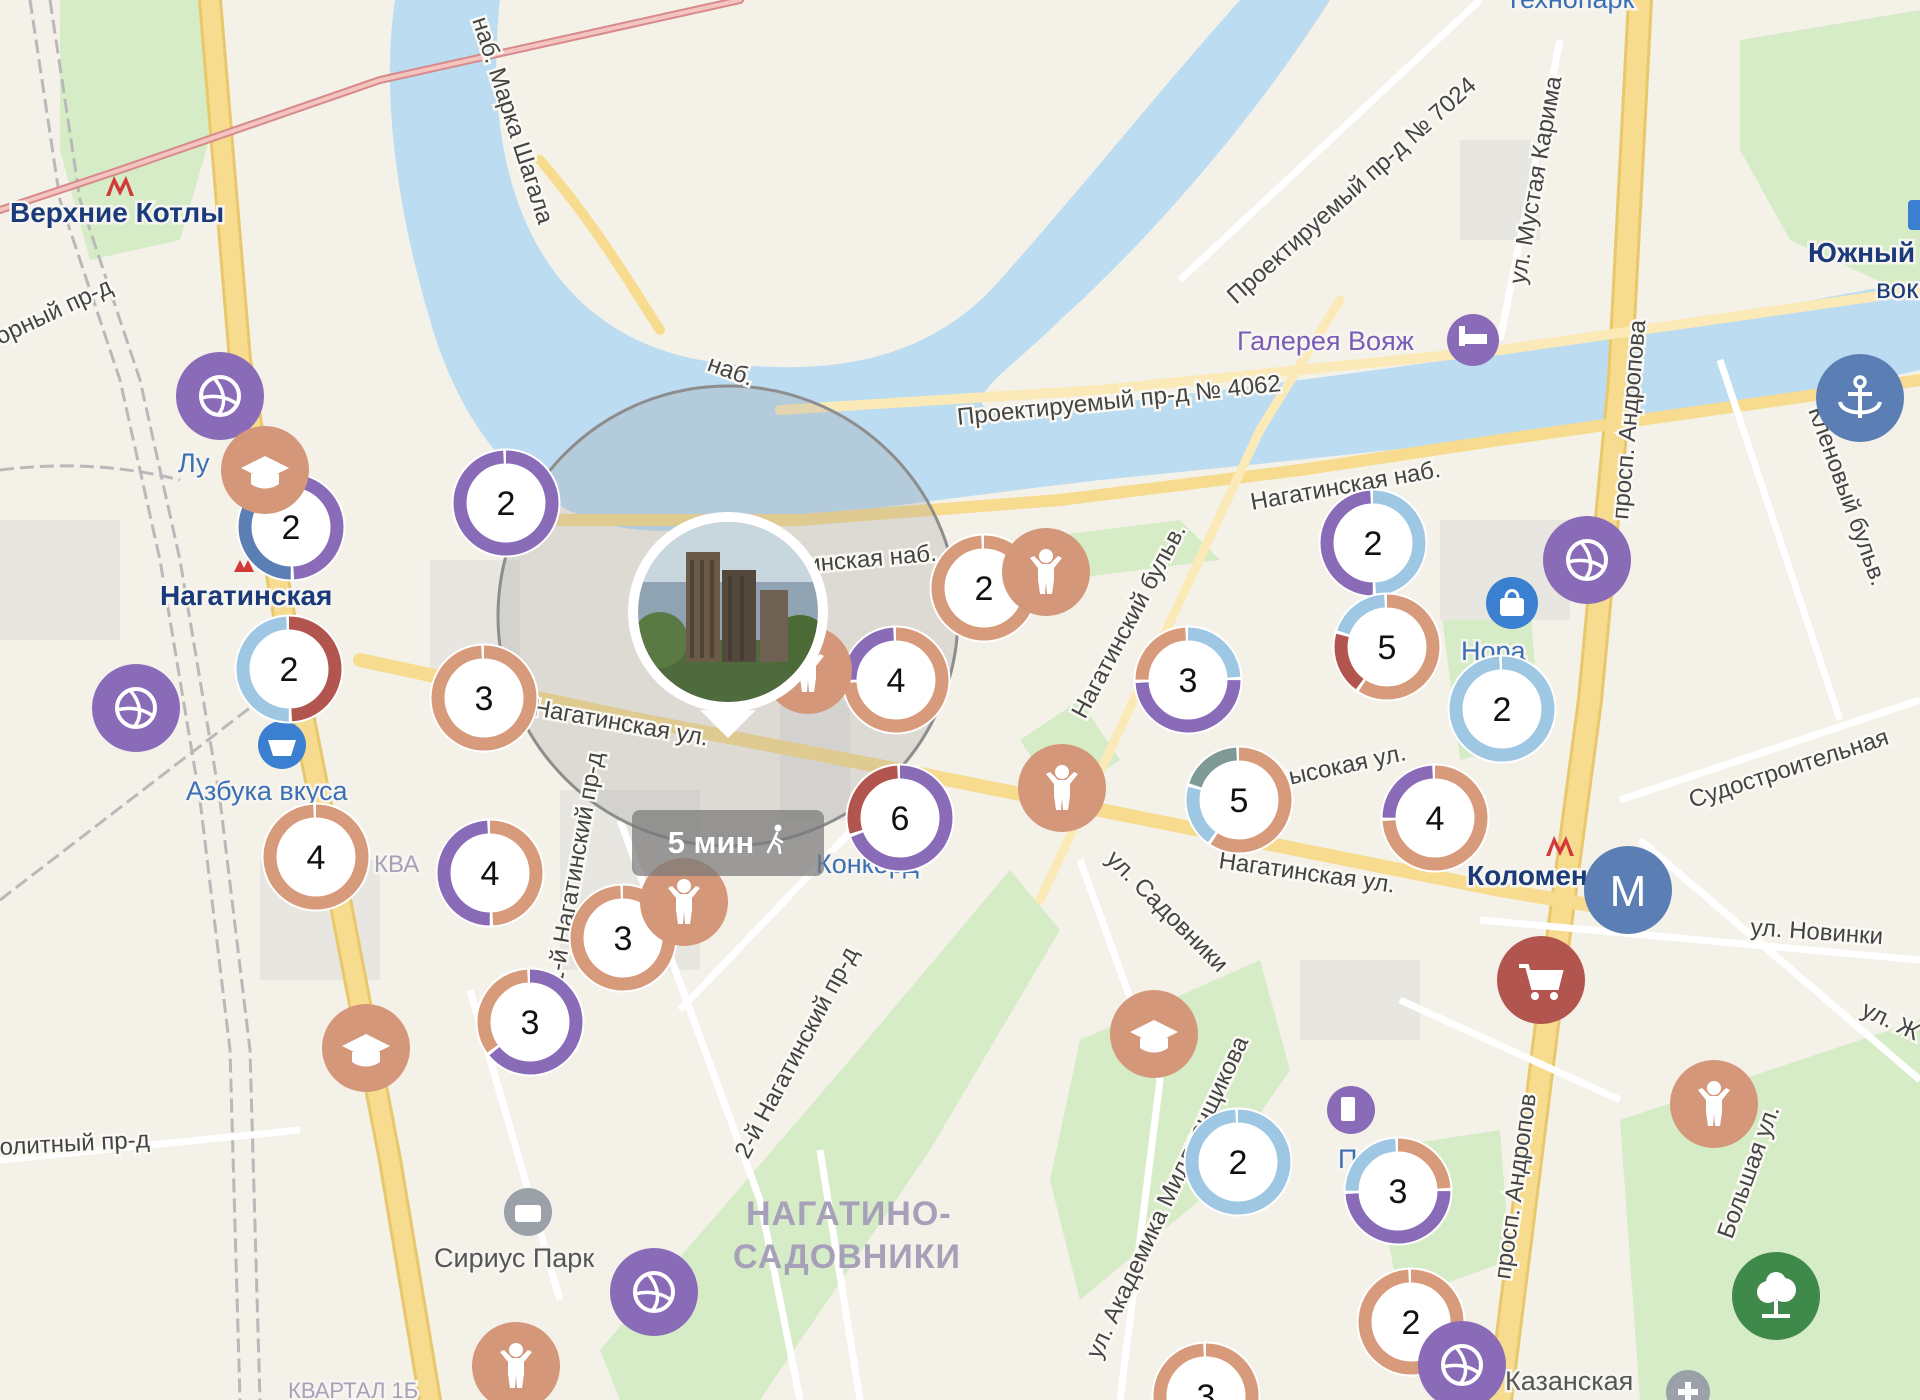 The width and height of the screenshot is (1920, 1400). What do you see at coordinates (1325, 341) in the screenshot?
I see `label-galereya-voyazh: Галерея Вояж` at bounding box center [1325, 341].